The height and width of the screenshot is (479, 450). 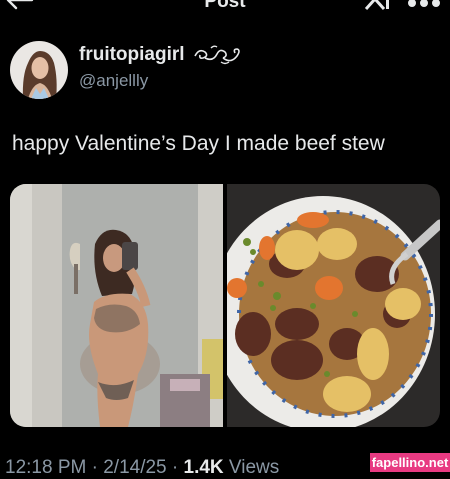 What do you see at coordinates (204, 467) in the screenshot?
I see `views-count: 1.4K` at bounding box center [204, 467].